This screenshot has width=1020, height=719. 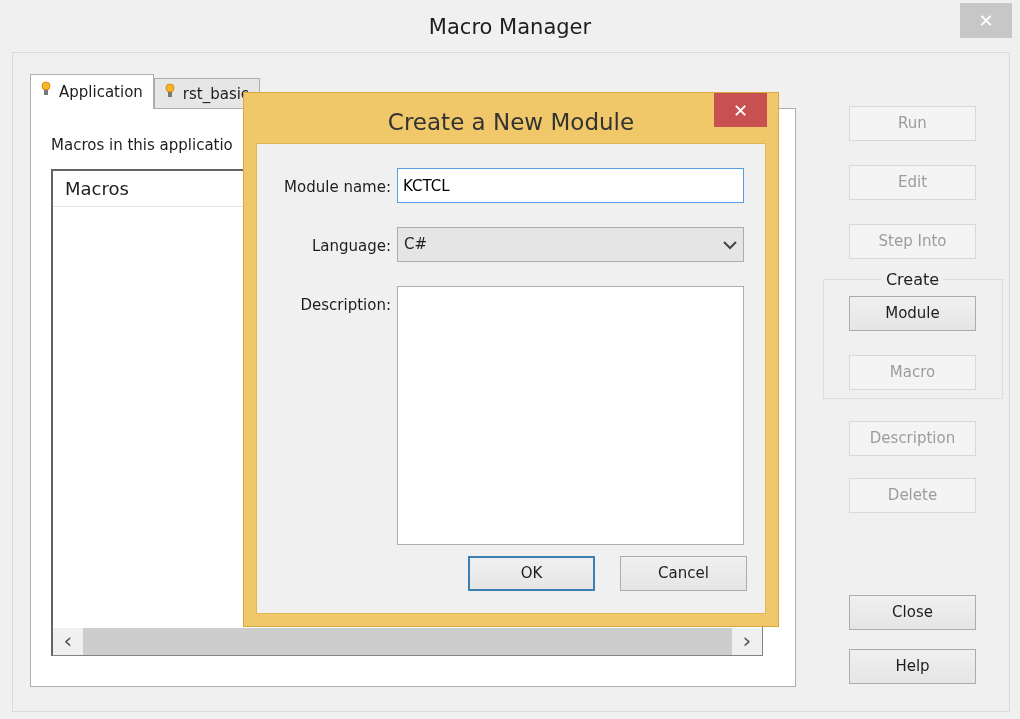 What do you see at coordinates (570, 185) in the screenshot?
I see `input-field: KCTCL` at bounding box center [570, 185].